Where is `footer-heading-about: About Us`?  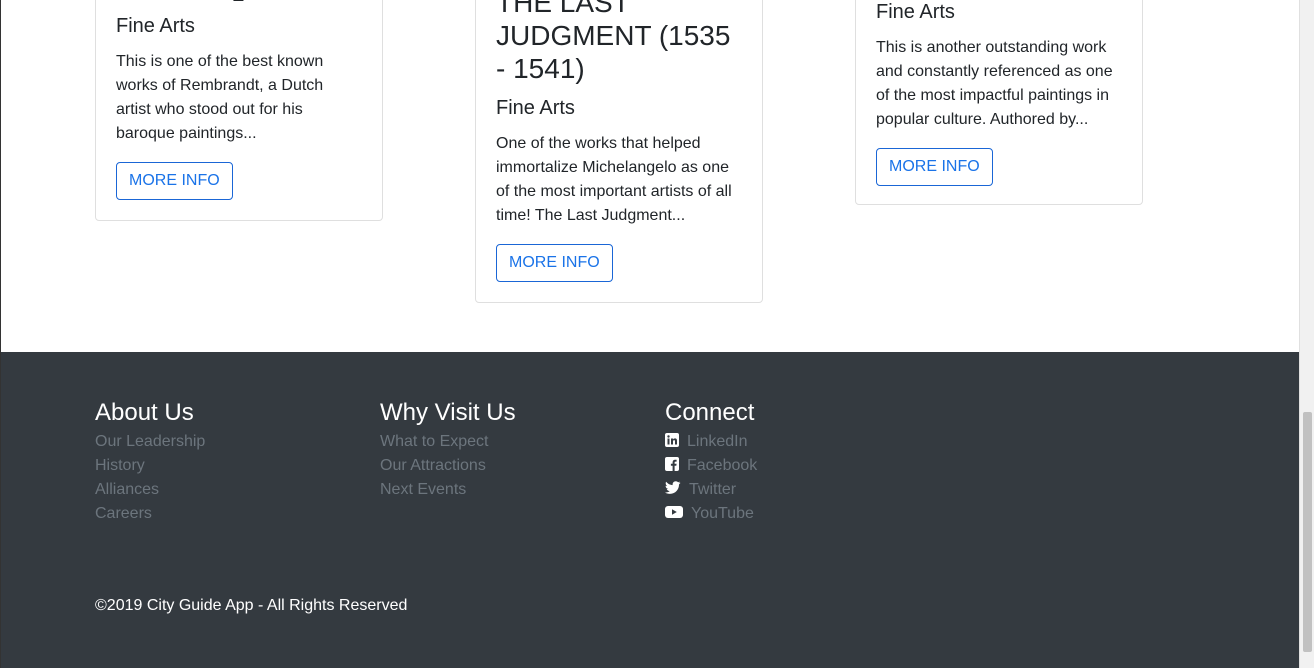 footer-heading-about: About Us is located at coordinates (144, 412).